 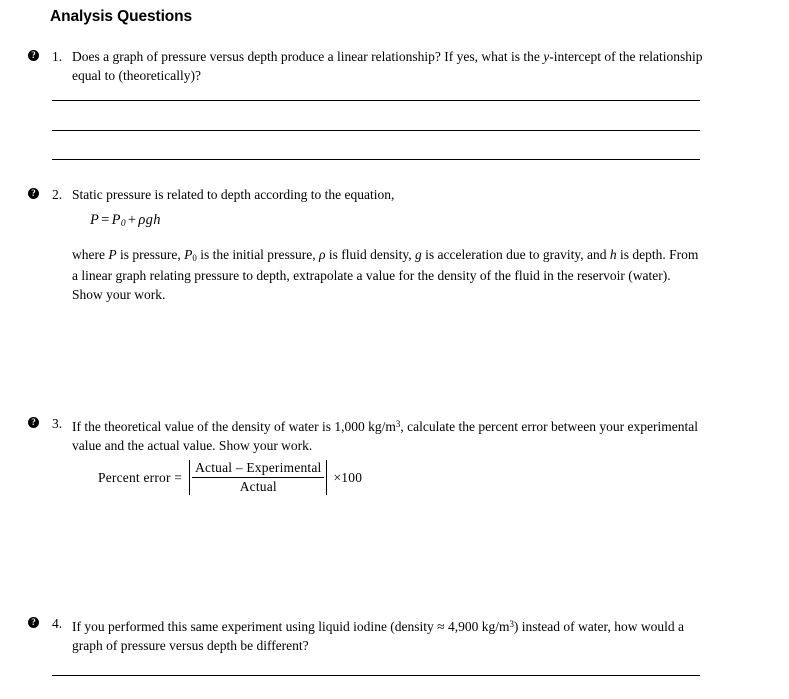 I want to click on abs-bar-left, so click(x=190, y=477).